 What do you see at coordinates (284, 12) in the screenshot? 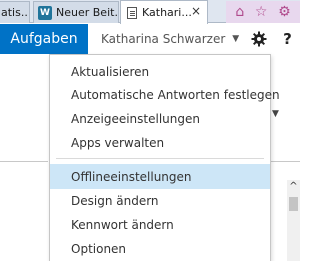
I see `settings-icon: ⚙` at bounding box center [284, 12].